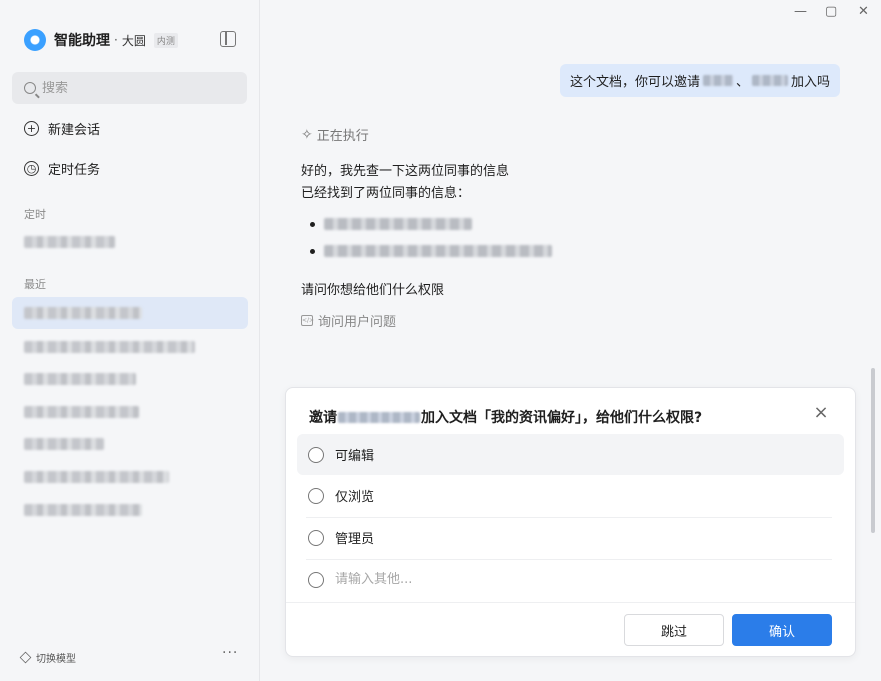  What do you see at coordinates (355, 539) in the screenshot?
I see `option-label: 管理员` at bounding box center [355, 539].